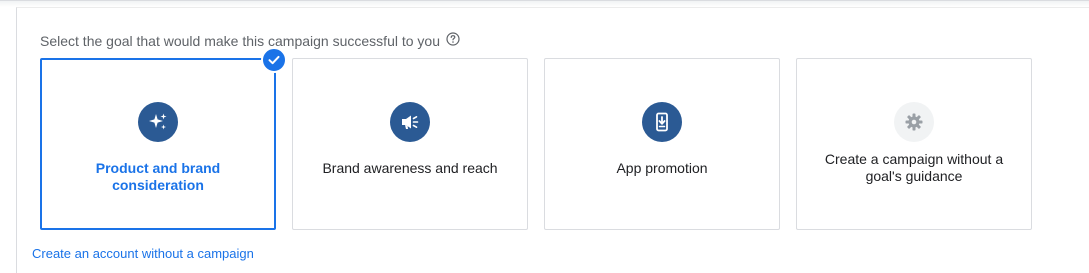  Describe the element at coordinates (158, 176) in the screenshot. I see `goal-card-label: Product and brand consideration` at that location.